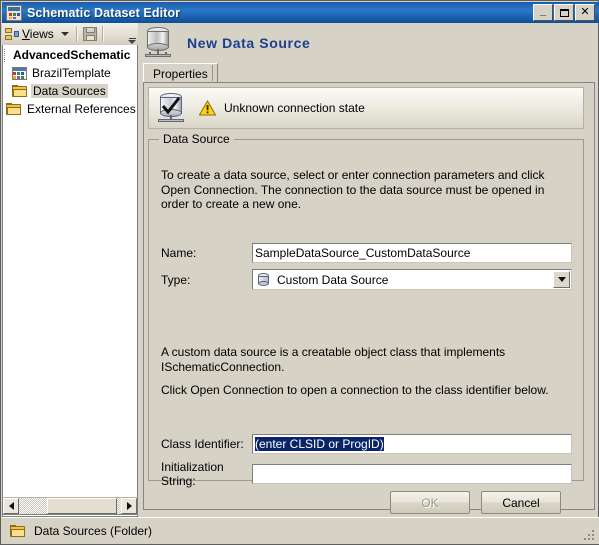 The width and height of the screenshot is (599, 545). I want to click on tree-item-advancedschematic: AdvancedSchematic, so click(70, 55).